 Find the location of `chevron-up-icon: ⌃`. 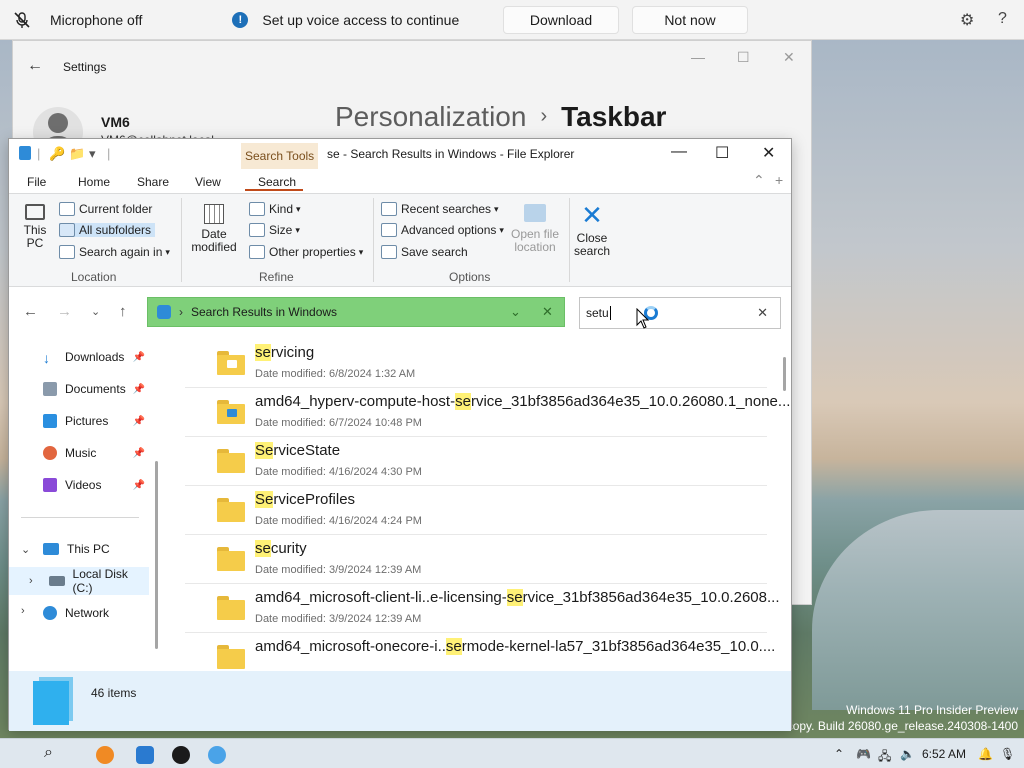

chevron-up-icon: ⌃ is located at coordinates (839, 754).